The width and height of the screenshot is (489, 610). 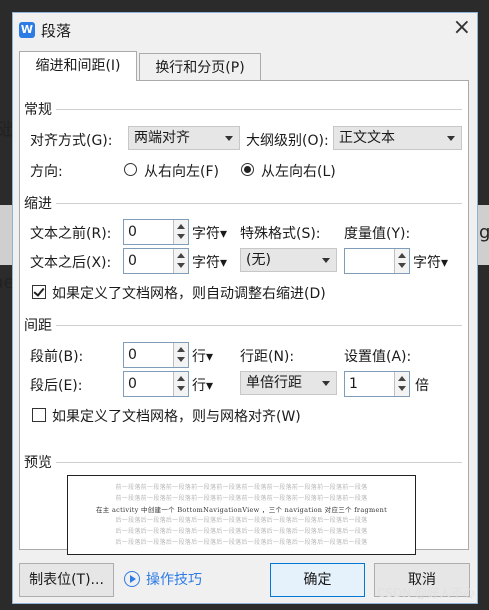 I want to click on space-after-input: 0, so click(x=156, y=384).